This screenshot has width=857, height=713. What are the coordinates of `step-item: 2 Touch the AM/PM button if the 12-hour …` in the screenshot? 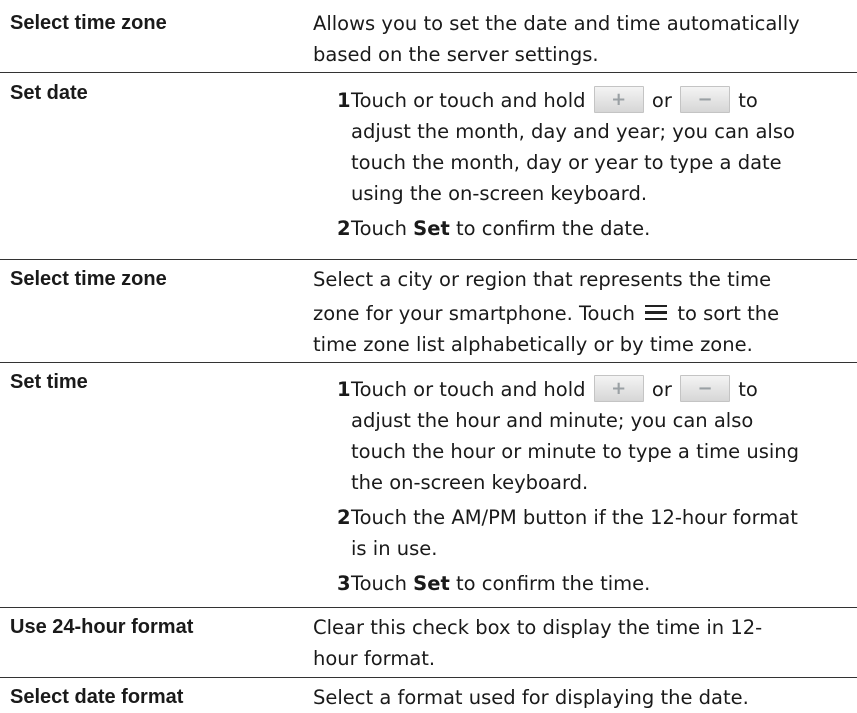 It's located at (594, 533).